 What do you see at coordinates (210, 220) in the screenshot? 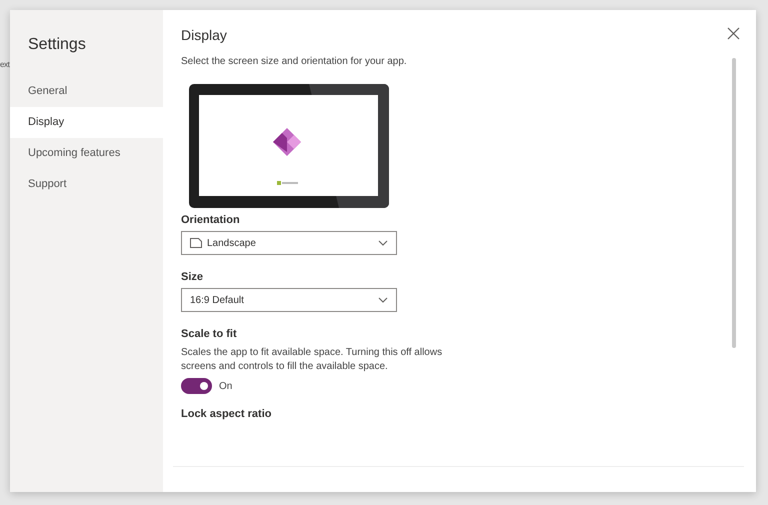
I see `field-label: Orientation` at bounding box center [210, 220].